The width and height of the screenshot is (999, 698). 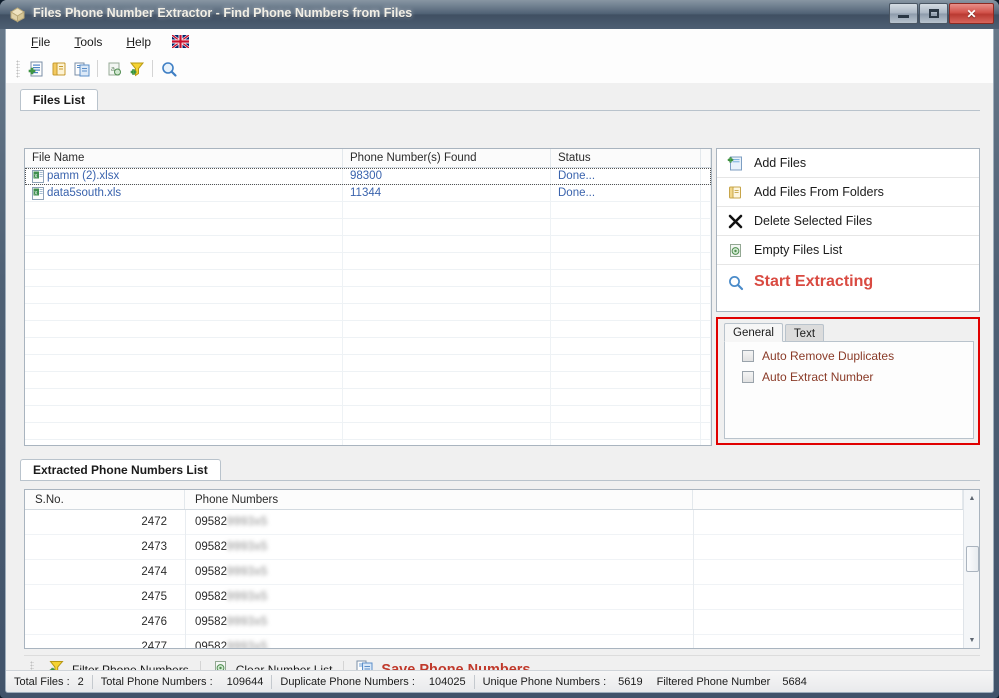 I want to click on start-extracting-button: Start Extracting, so click(x=848, y=282).